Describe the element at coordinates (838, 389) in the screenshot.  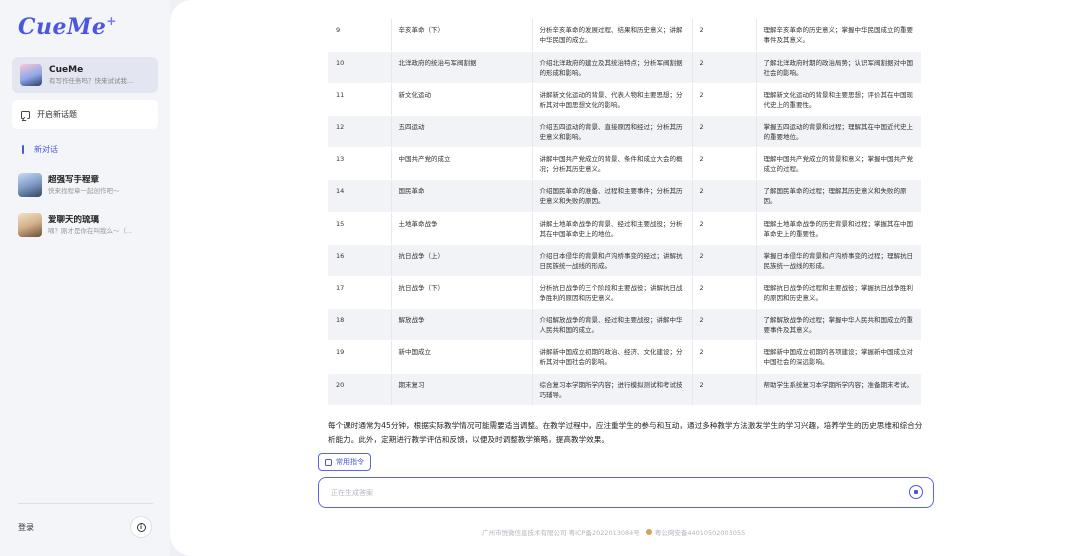
I see `lesson-goal-cell: 帮助学生系统复习本学期所学内容；准备期末考试。` at that location.